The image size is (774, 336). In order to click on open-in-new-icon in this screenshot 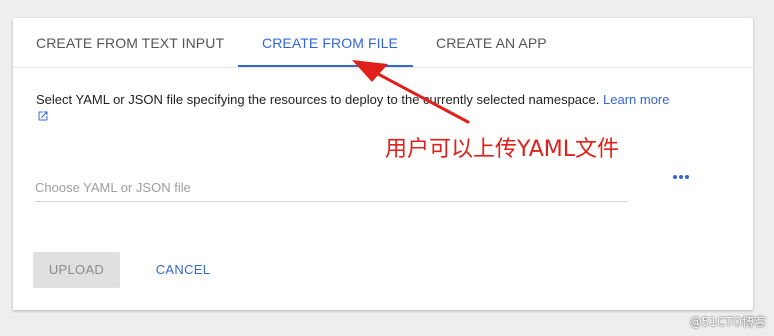, I will do `click(43, 116)`.